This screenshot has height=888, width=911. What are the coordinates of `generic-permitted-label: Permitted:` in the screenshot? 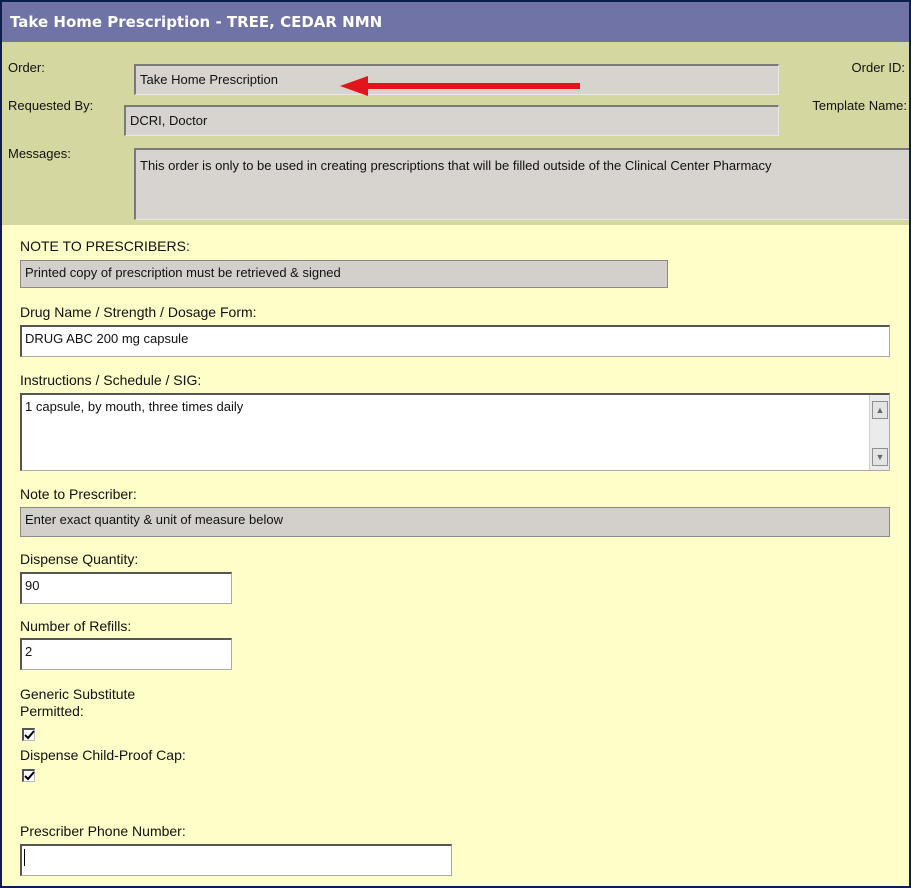 It's located at (52, 711).